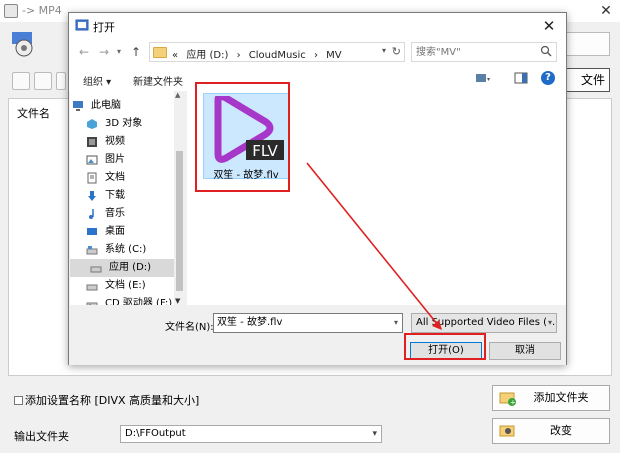  What do you see at coordinates (104, 27) in the screenshot?
I see `dialog-title: 打开` at bounding box center [104, 27].